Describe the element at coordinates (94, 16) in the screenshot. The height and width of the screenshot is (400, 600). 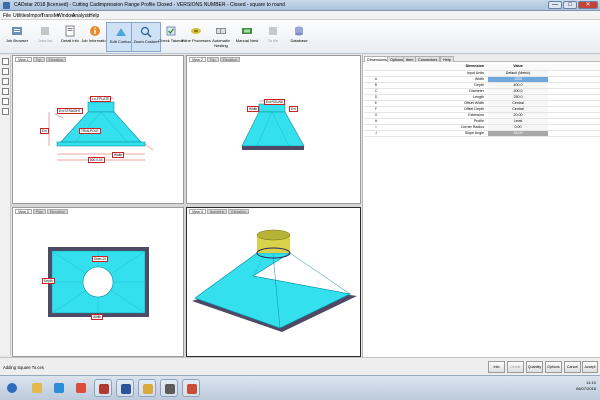
I see `menu-help: Help` at that location.